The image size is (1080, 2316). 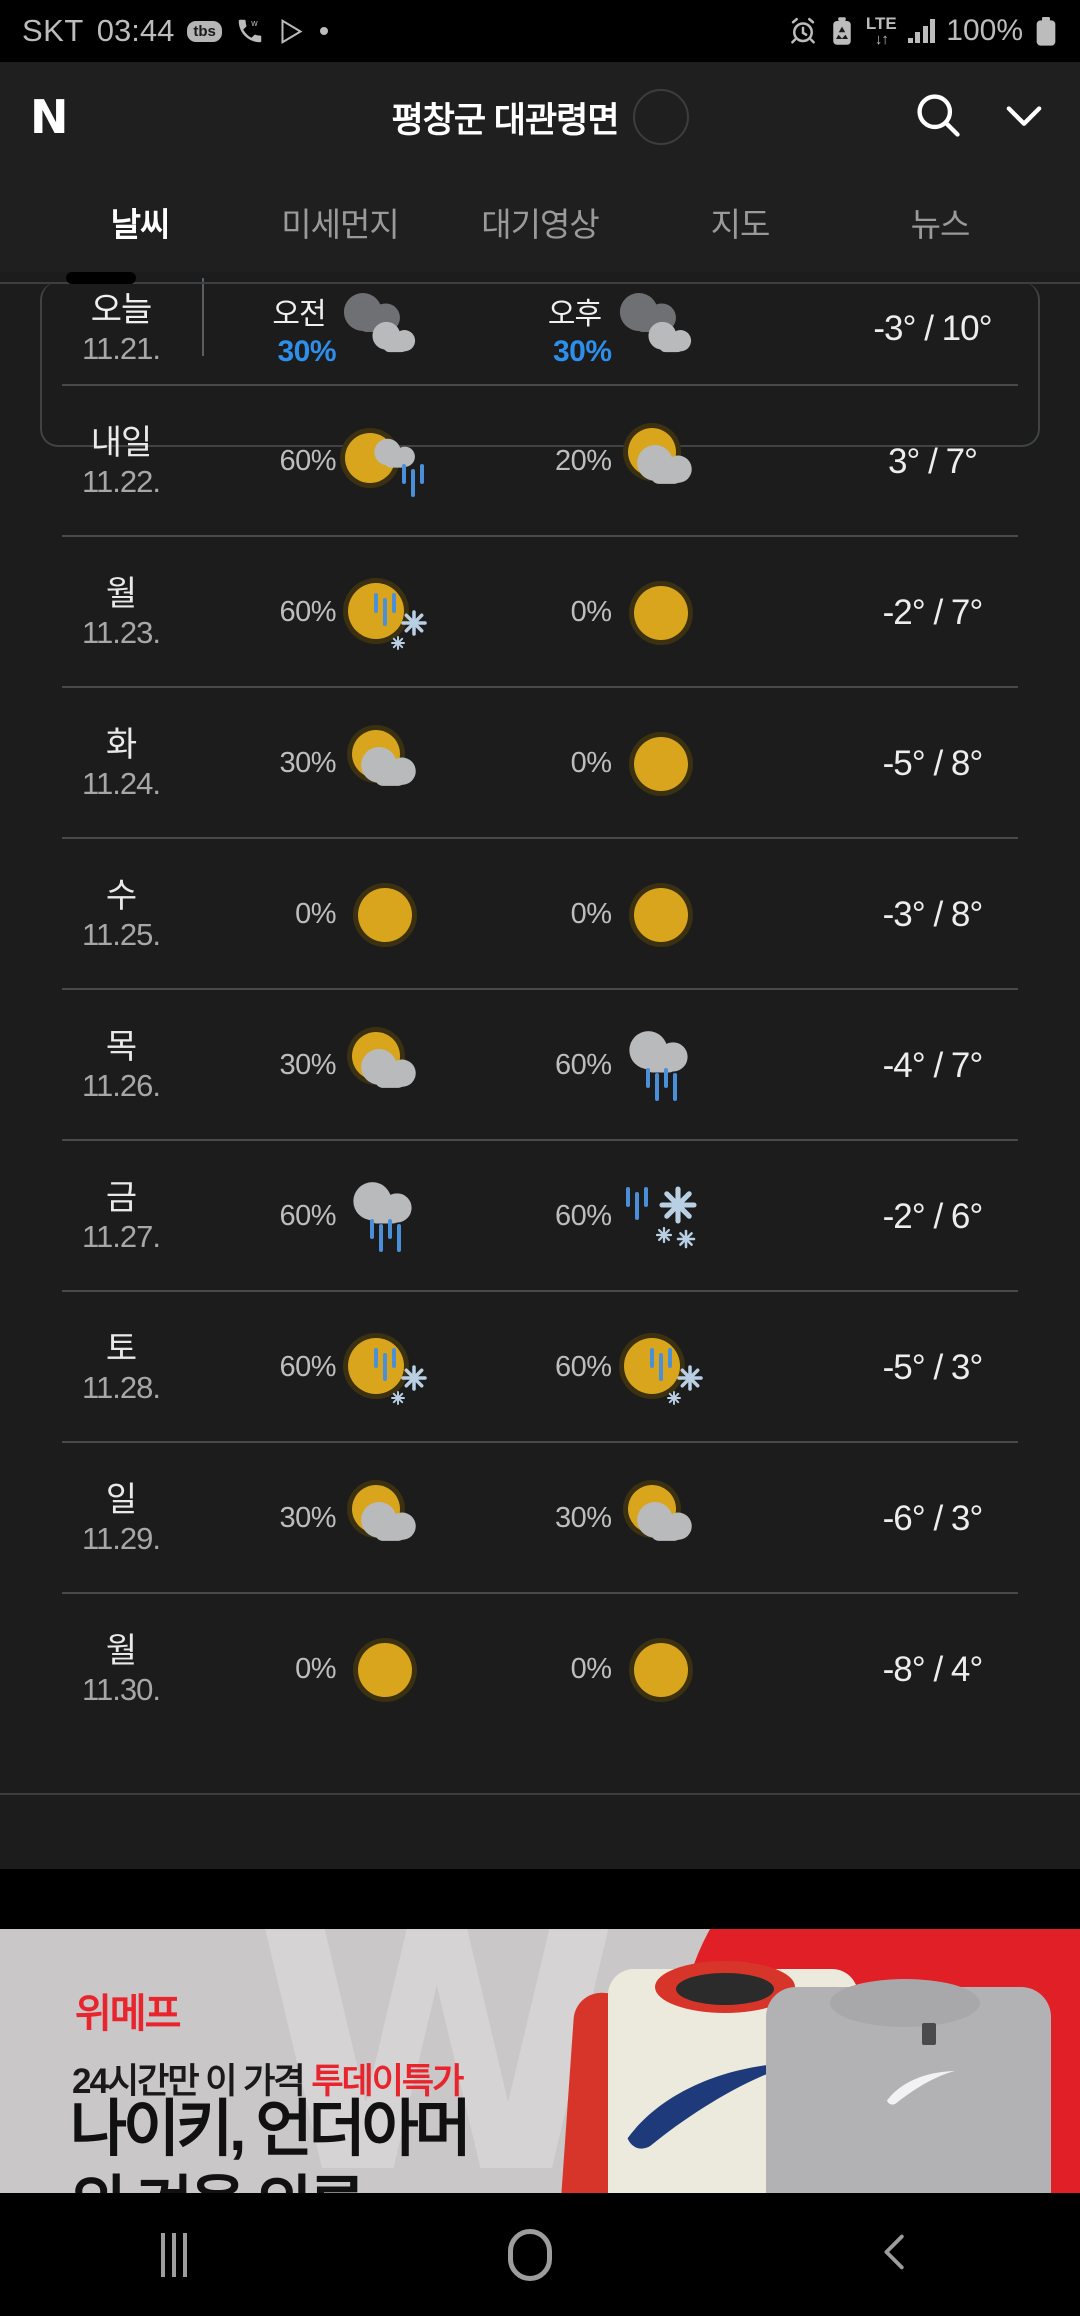 I want to click on forecast-day-date: 11.29., so click(x=121, y=1538).